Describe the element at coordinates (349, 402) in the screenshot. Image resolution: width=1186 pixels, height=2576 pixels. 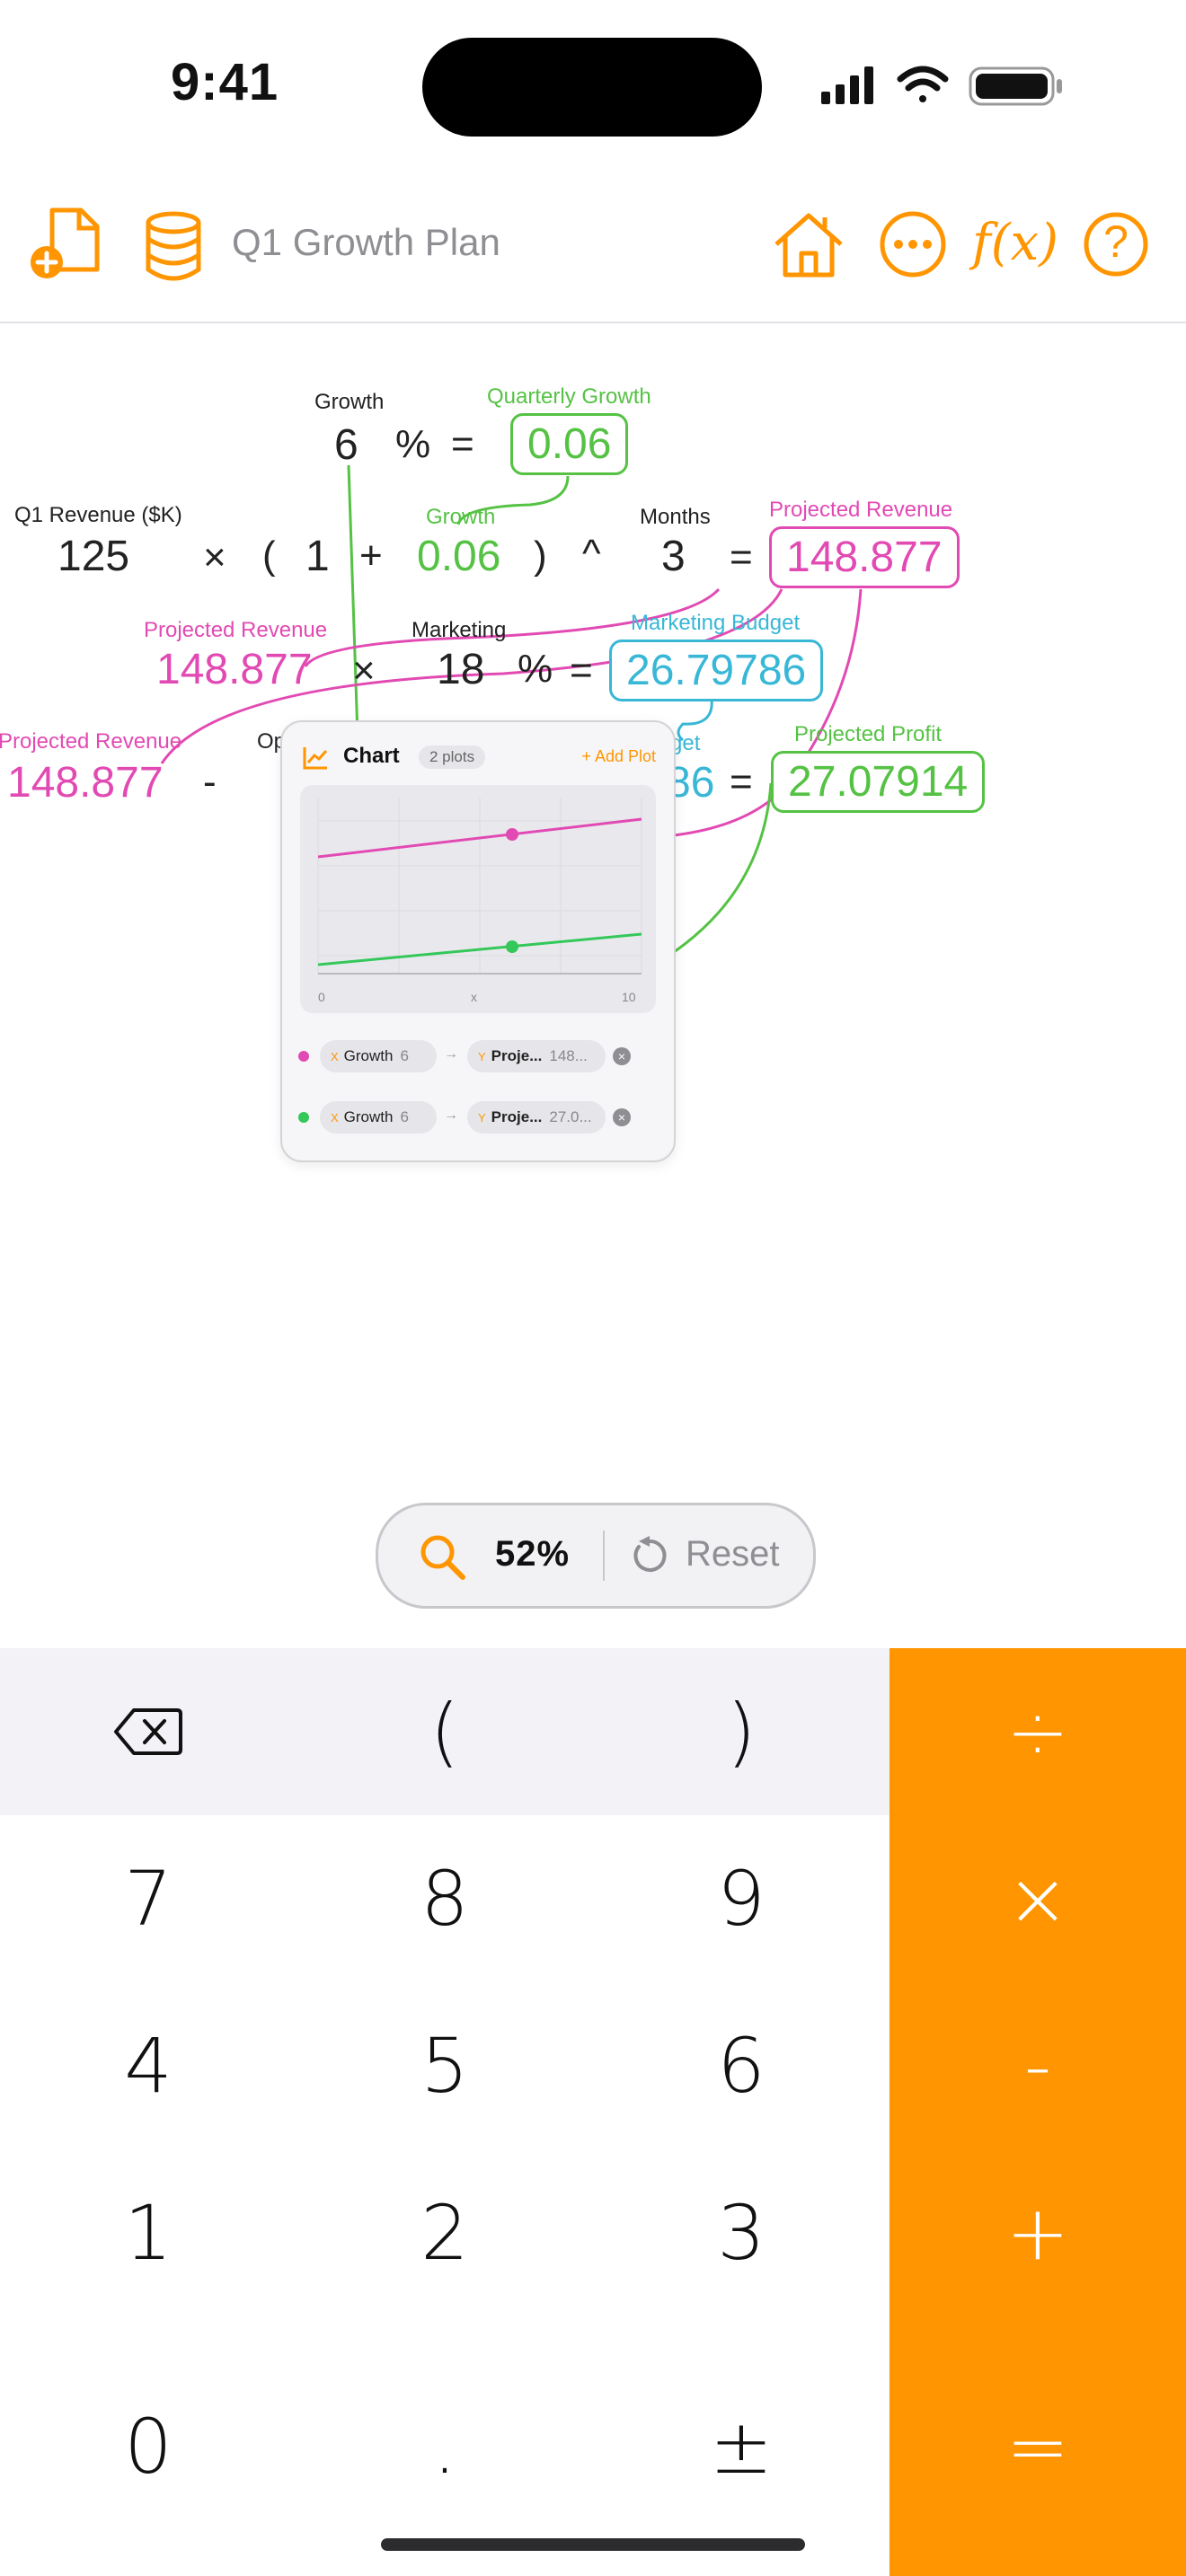
I see `growth-label: Growth` at that location.